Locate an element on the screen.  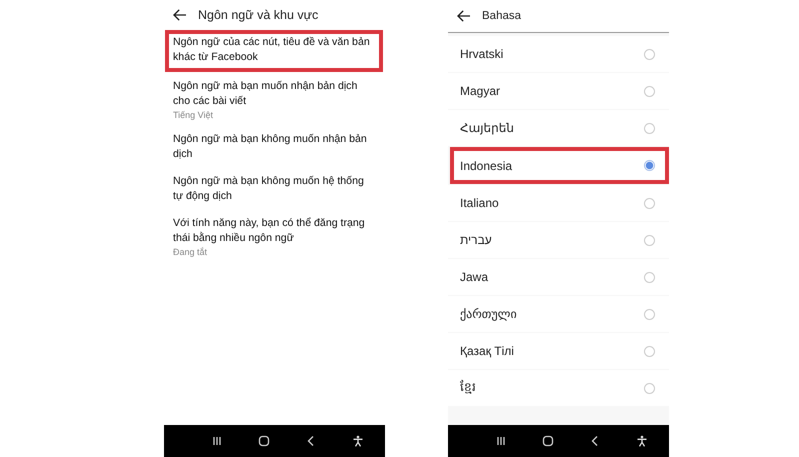
language-option: Jawa is located at coordinates (558, 277).